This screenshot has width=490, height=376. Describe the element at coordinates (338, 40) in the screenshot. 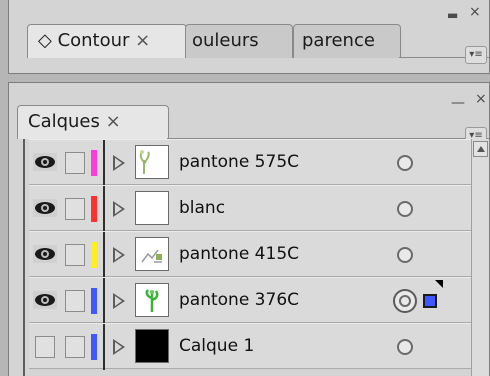

I see `tab-transparence-label: parence` at that location.